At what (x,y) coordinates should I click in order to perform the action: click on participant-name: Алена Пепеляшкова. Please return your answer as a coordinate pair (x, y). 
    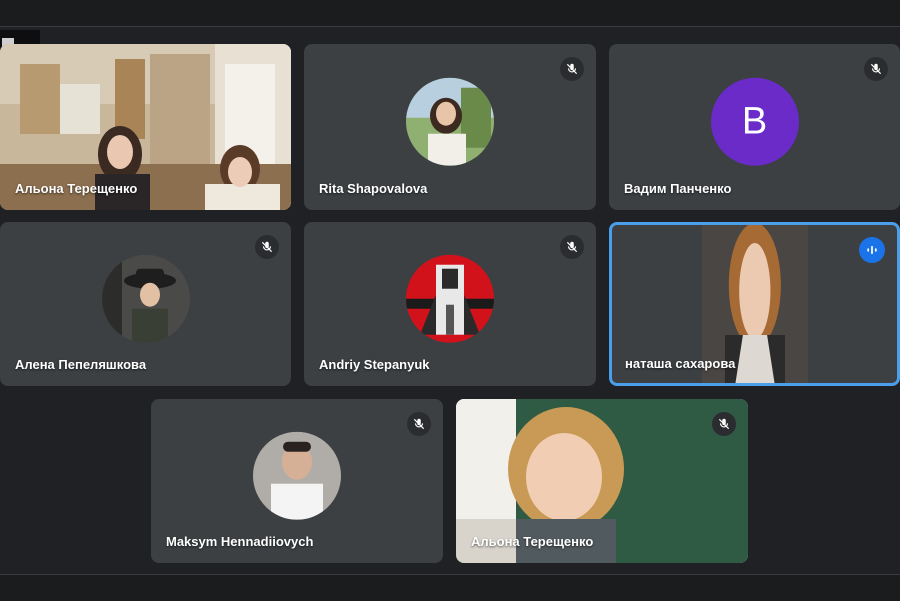
    Looking at the image, I should click on (81, 364).